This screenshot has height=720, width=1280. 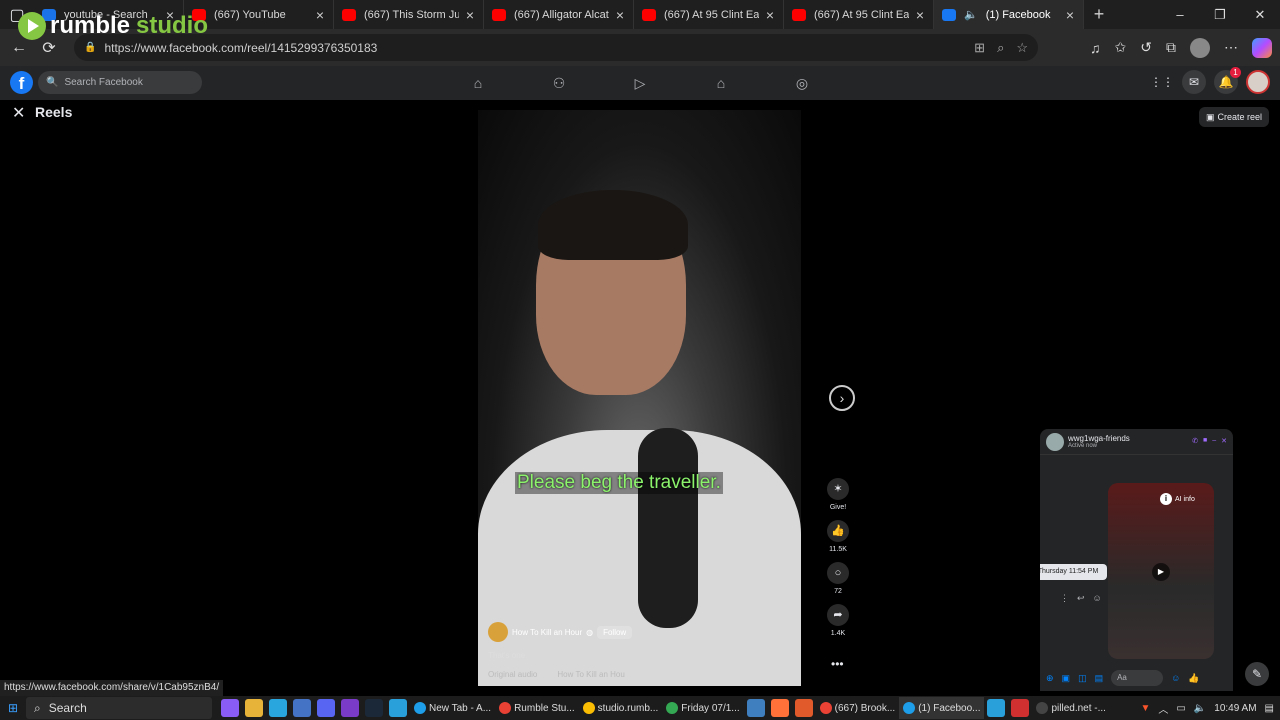 What do you see at coordinates (18, 113) in the screenshot?
I see `close-reels-icon: ✕` at bounding box center [18, 113].